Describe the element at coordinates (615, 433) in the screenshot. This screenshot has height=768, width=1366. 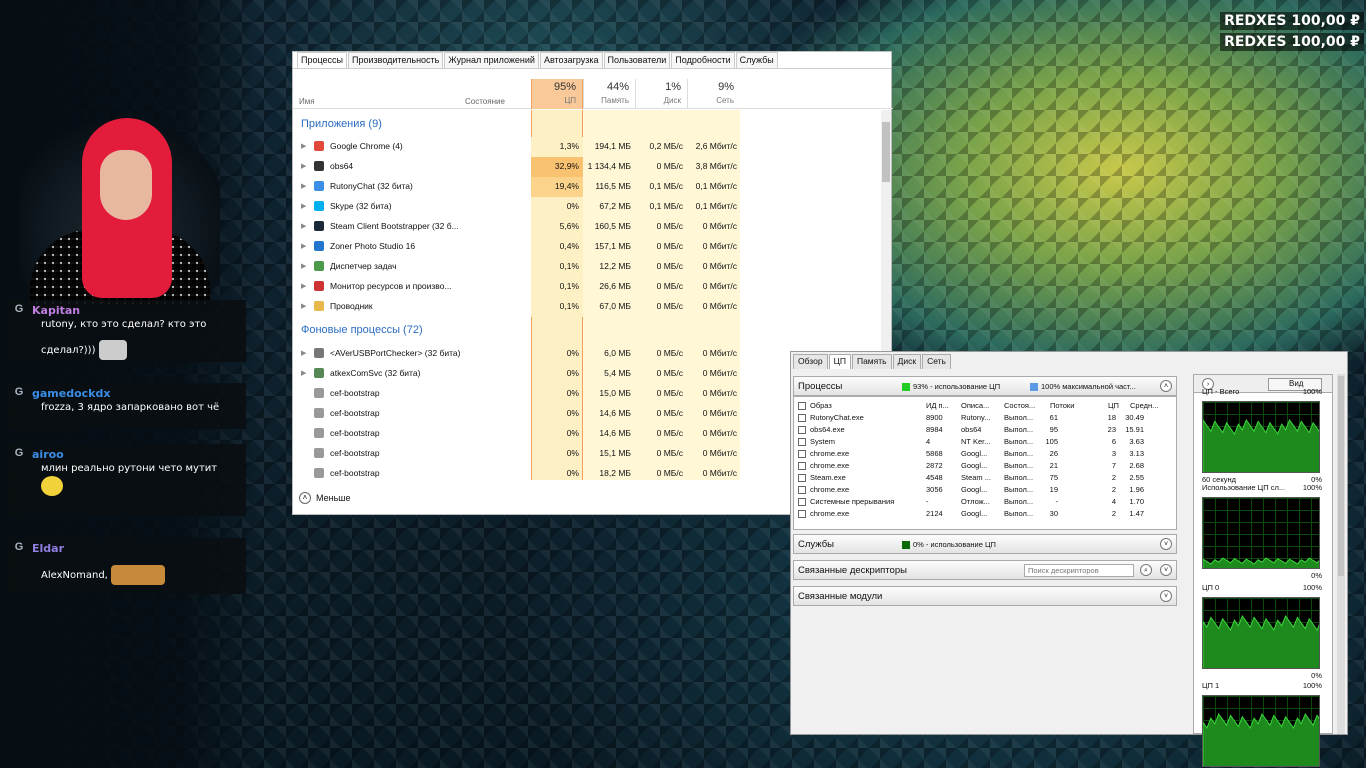
I see `memory-value: 14,6 МБ` at that location.